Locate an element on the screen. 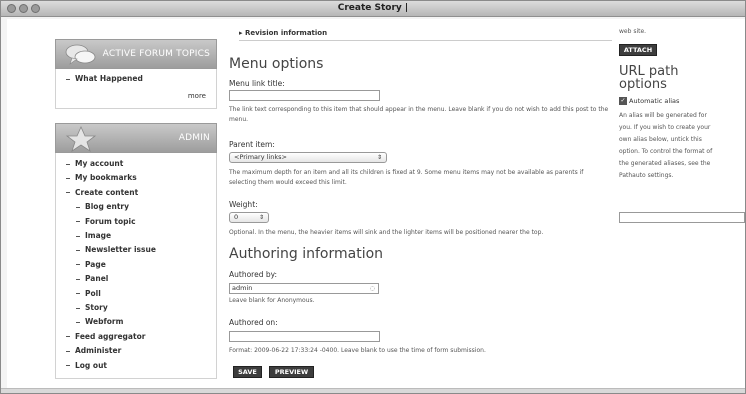 The height and width of the screenshot is (394, 746). admin-nav-item: Story is located at coordinates (92, 307).